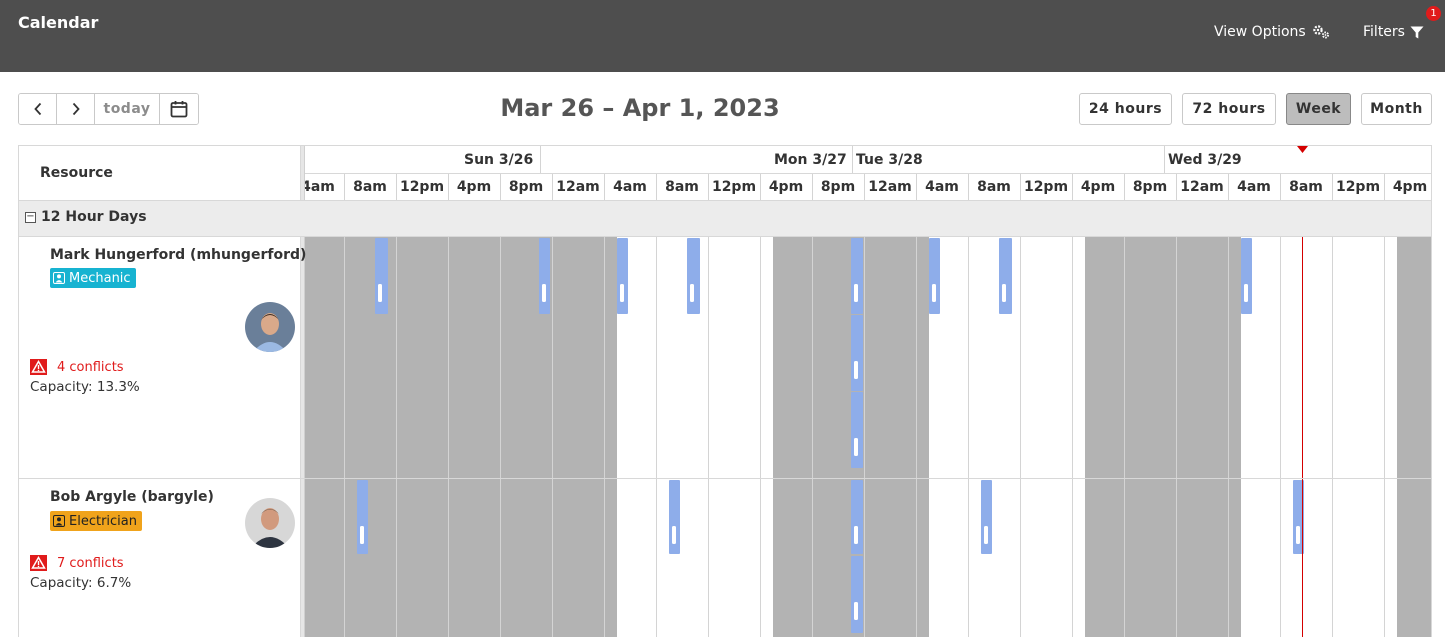  Describe the element at coordinates (58, 22) in the screenshot. I see `app-title: Calendar` at that location.